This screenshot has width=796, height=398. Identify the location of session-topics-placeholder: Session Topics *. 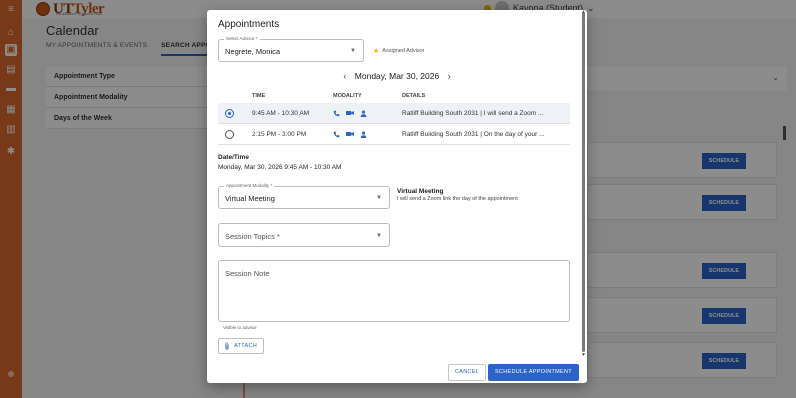
(252, 236).